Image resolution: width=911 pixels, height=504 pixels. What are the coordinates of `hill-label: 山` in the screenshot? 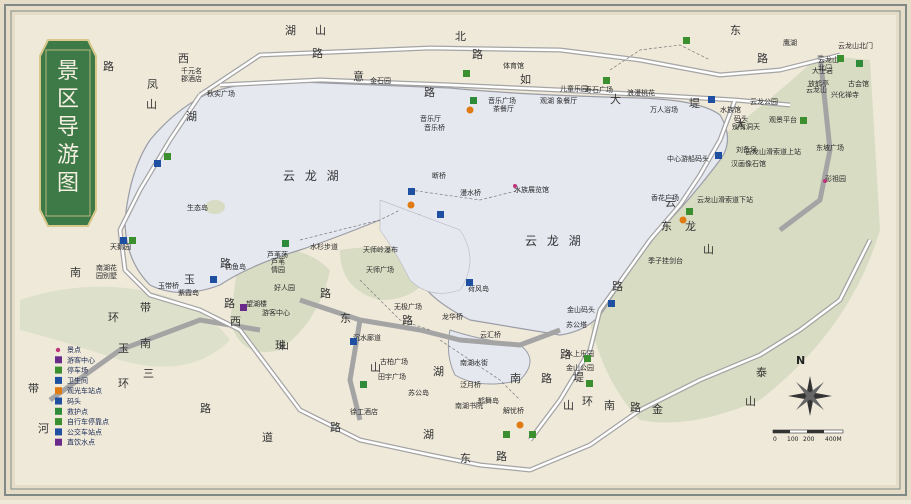 It's located at (284, 346).